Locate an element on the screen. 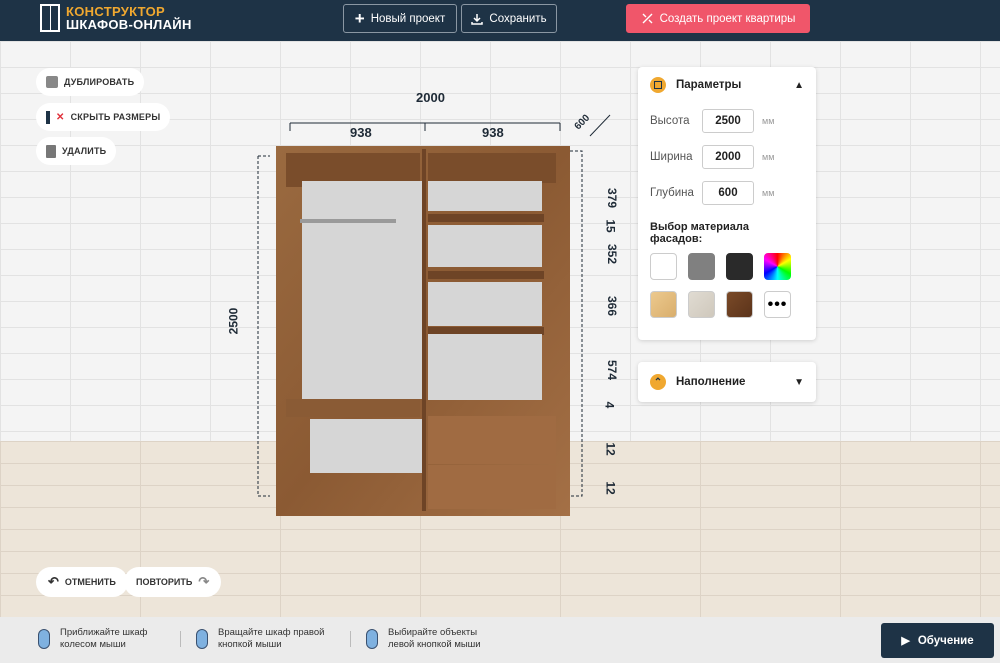  wardrobe-logo-icon is located at coordinates (50, 18).